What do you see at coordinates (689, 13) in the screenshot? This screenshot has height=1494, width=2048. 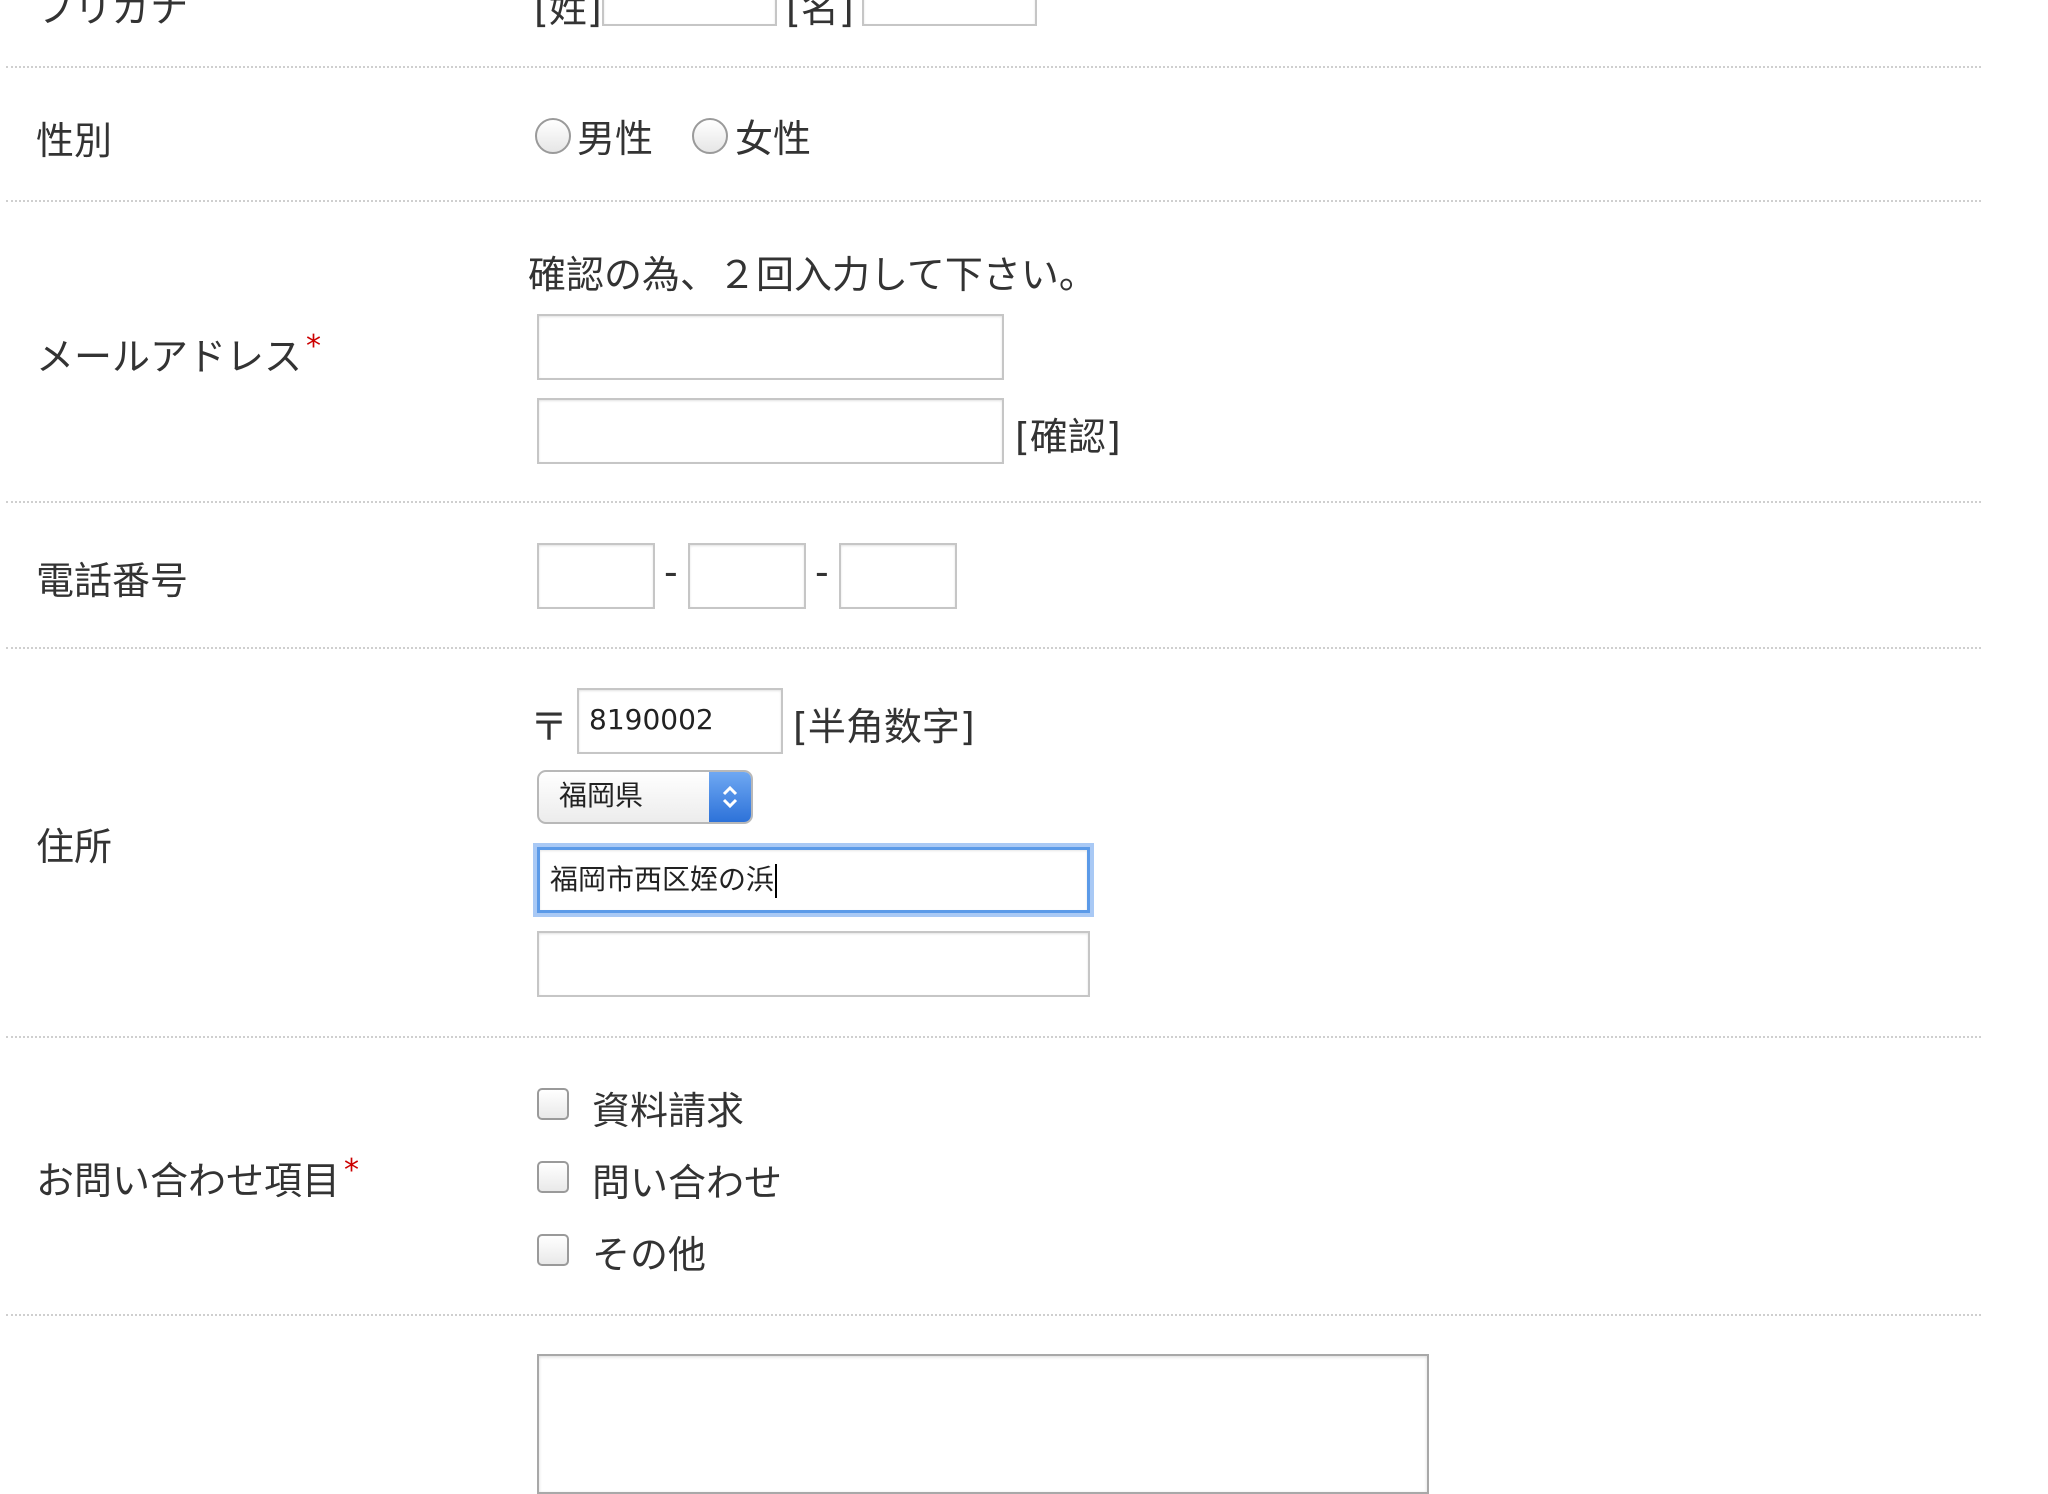 I see `furigana-sei-input` at bounding box center [689, 13].